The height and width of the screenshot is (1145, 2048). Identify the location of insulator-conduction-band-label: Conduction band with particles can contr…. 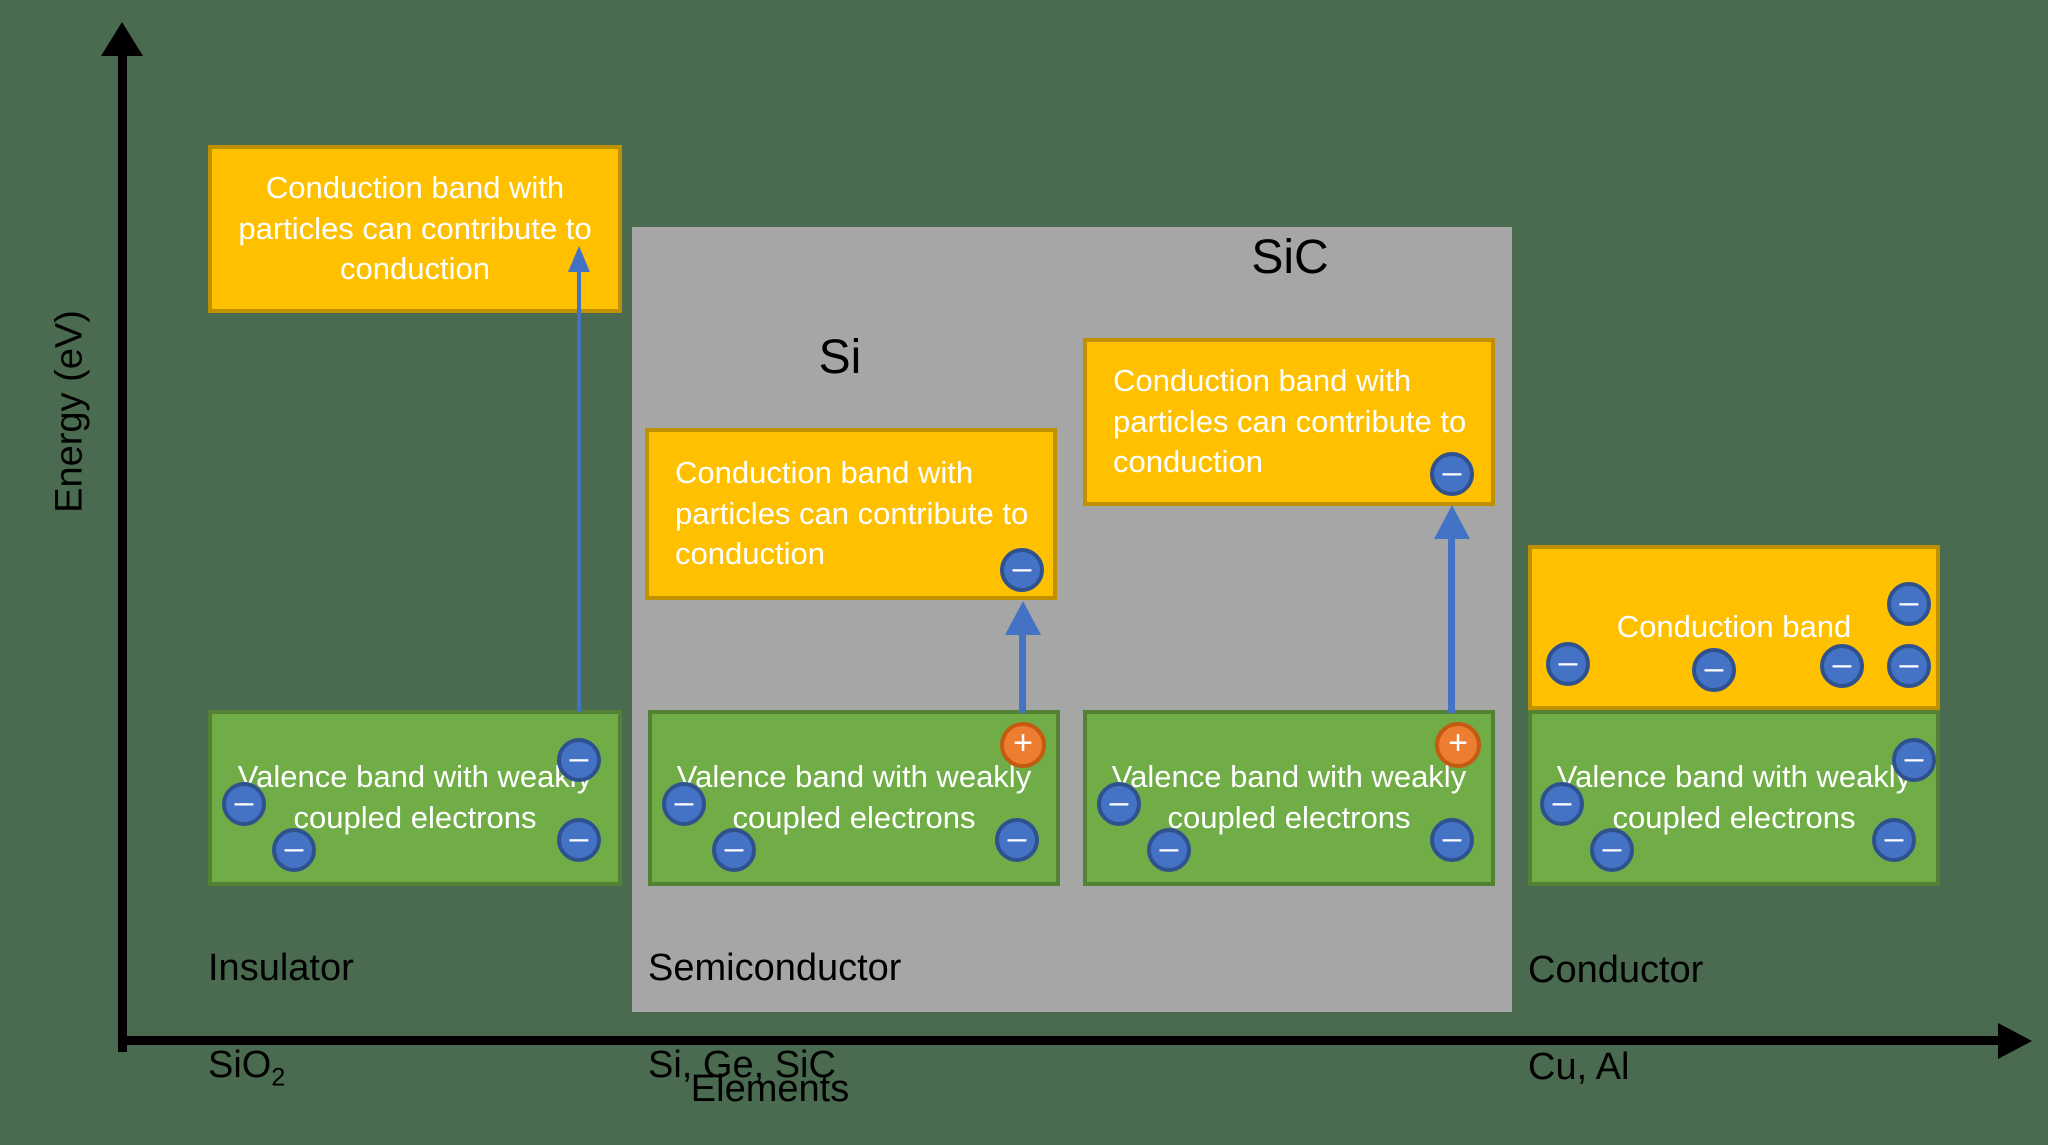
(415, 228).